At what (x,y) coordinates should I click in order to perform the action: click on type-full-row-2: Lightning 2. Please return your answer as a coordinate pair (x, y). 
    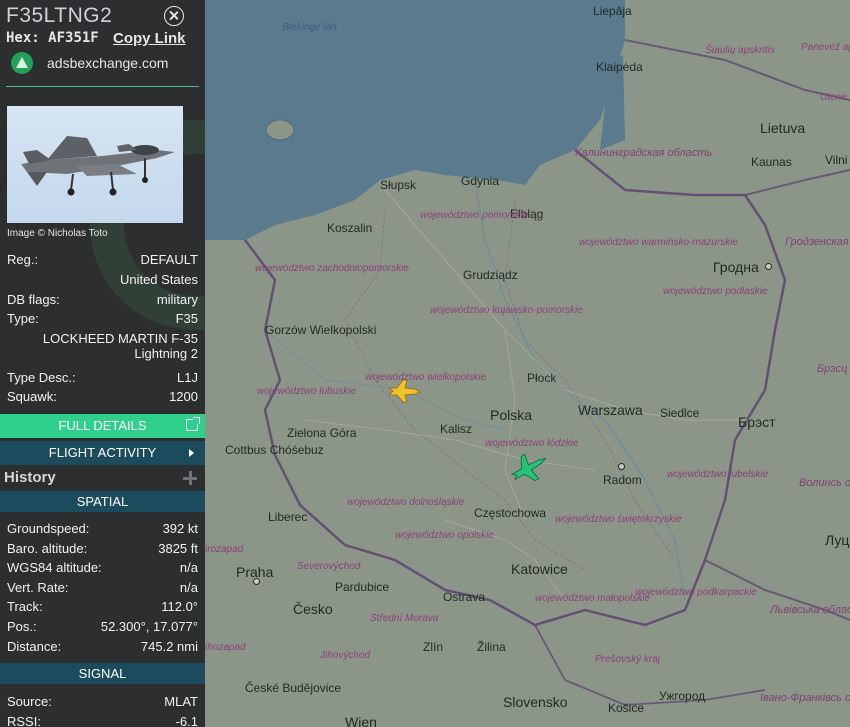
    Looking at the image, I should click on (102, 354).